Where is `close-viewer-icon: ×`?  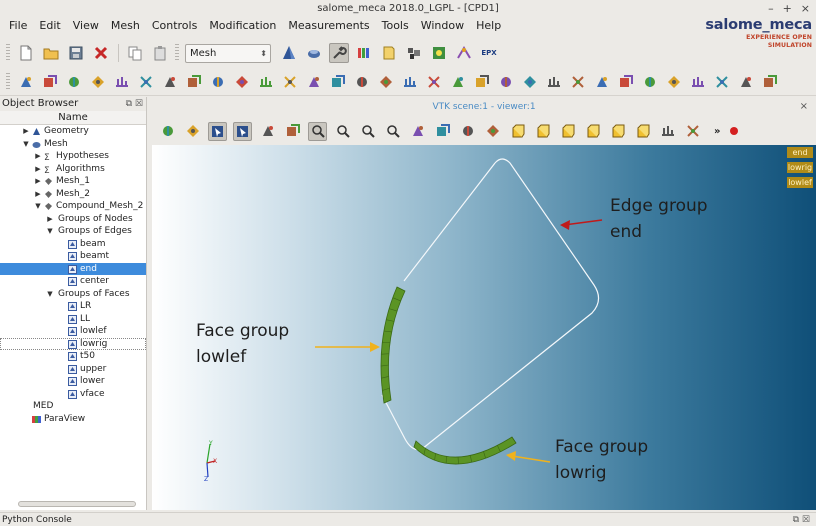 close-viewer-icon: × is located at coordinates (804, 107).